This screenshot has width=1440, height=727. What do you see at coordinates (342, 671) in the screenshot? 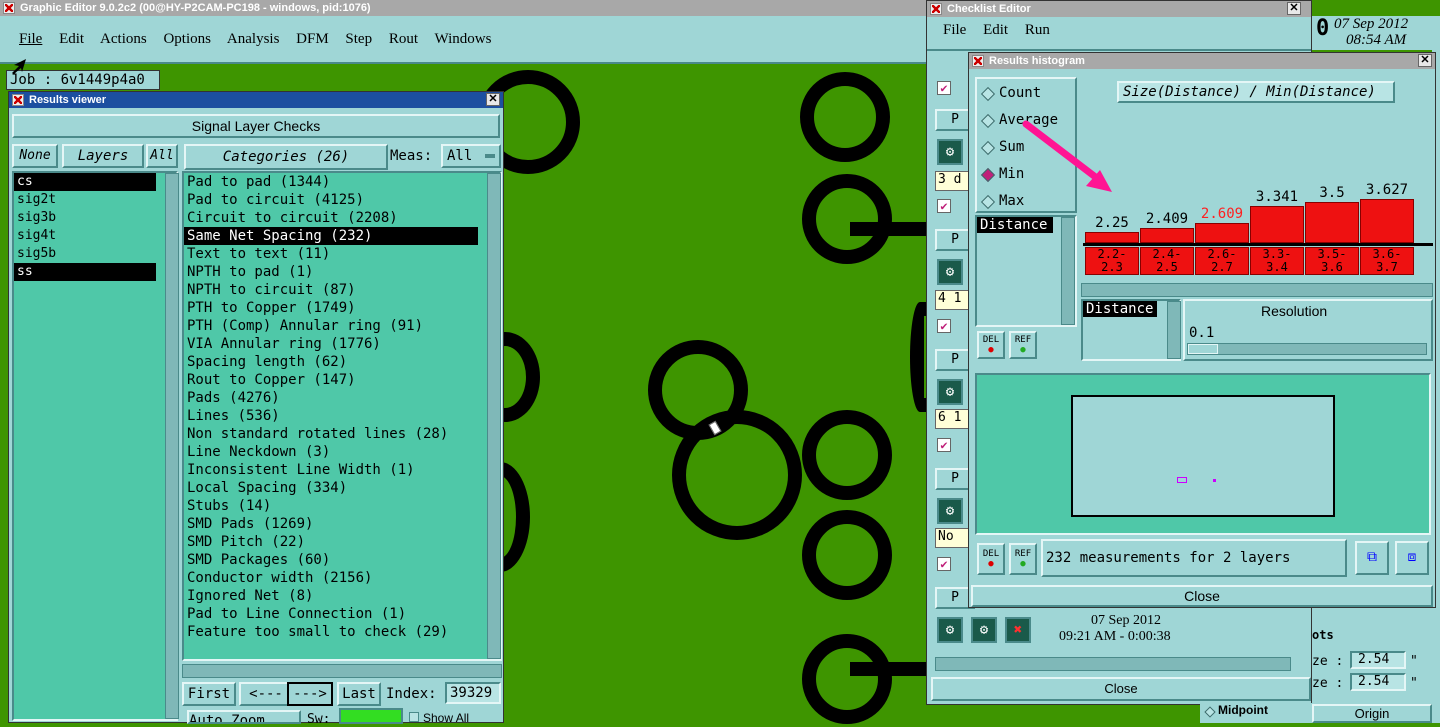
I see `categories-hscrollbar` at bounding box center [342, 671].